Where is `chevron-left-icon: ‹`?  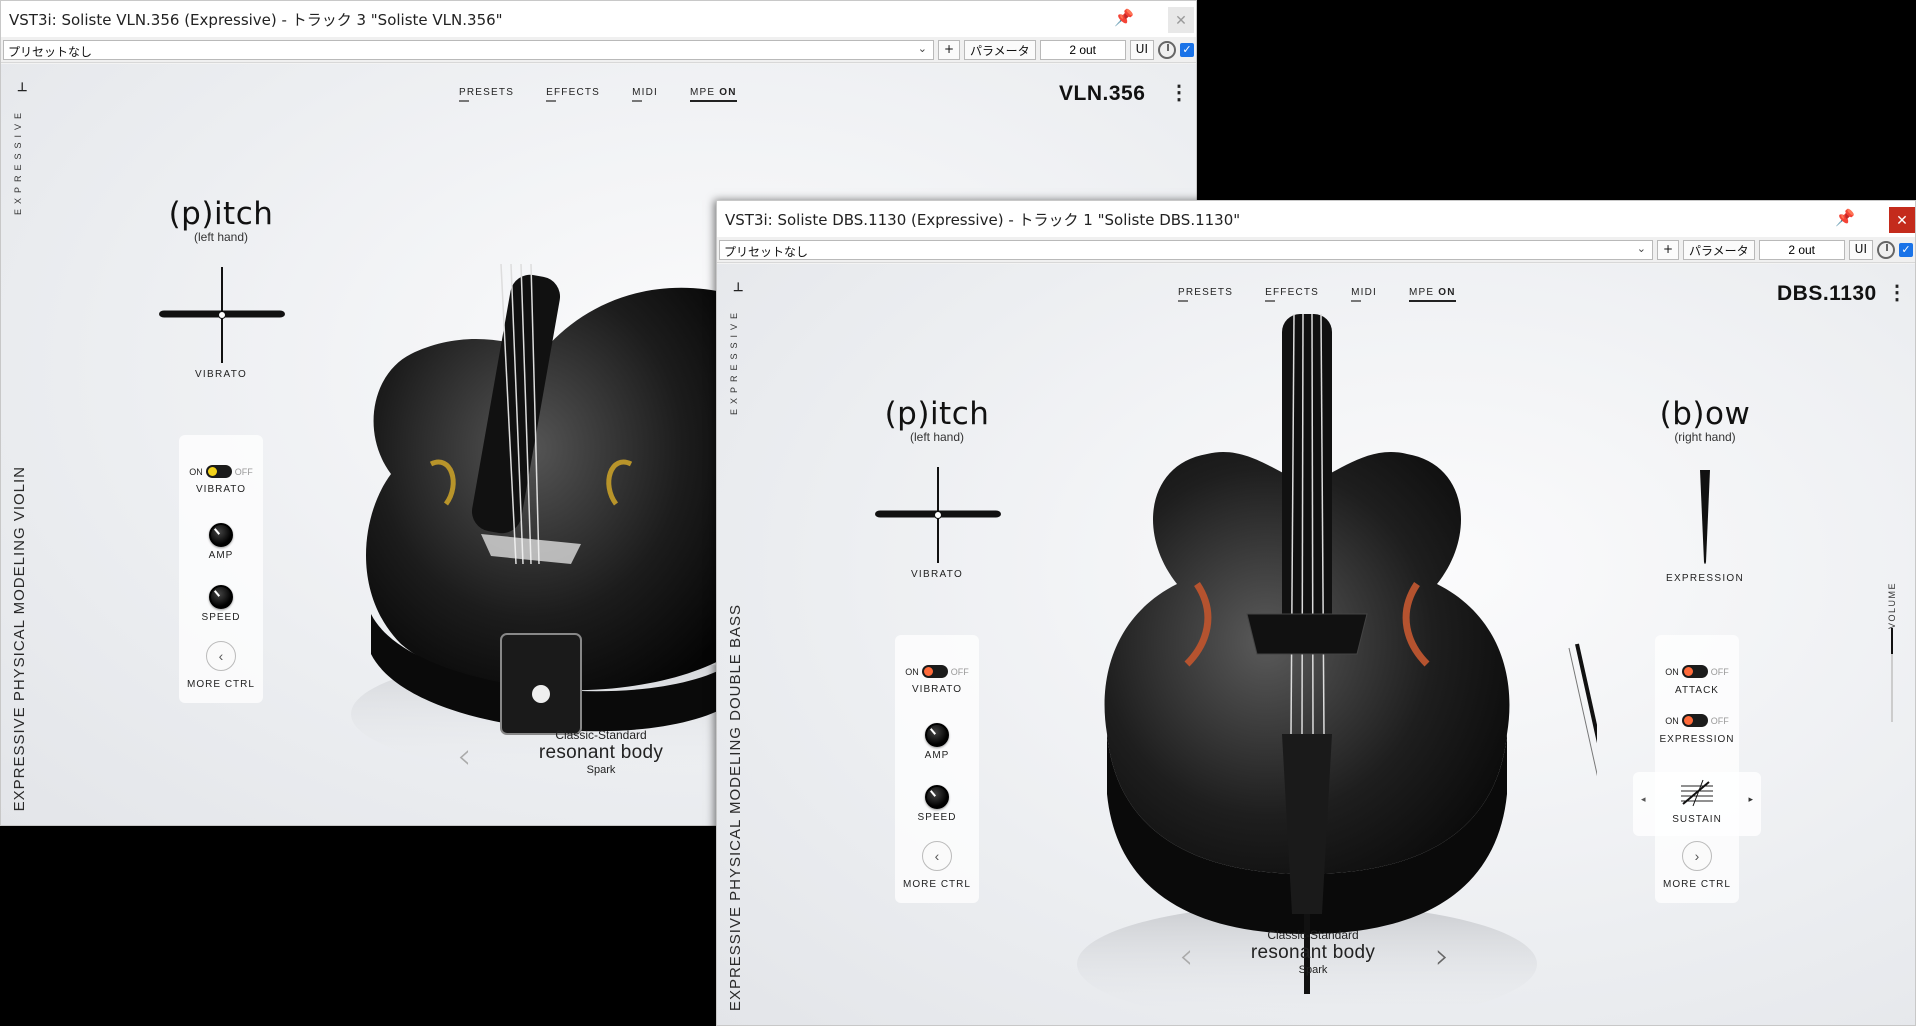
chevron-left-icon: ‹ is located at coordinates (937, 856).